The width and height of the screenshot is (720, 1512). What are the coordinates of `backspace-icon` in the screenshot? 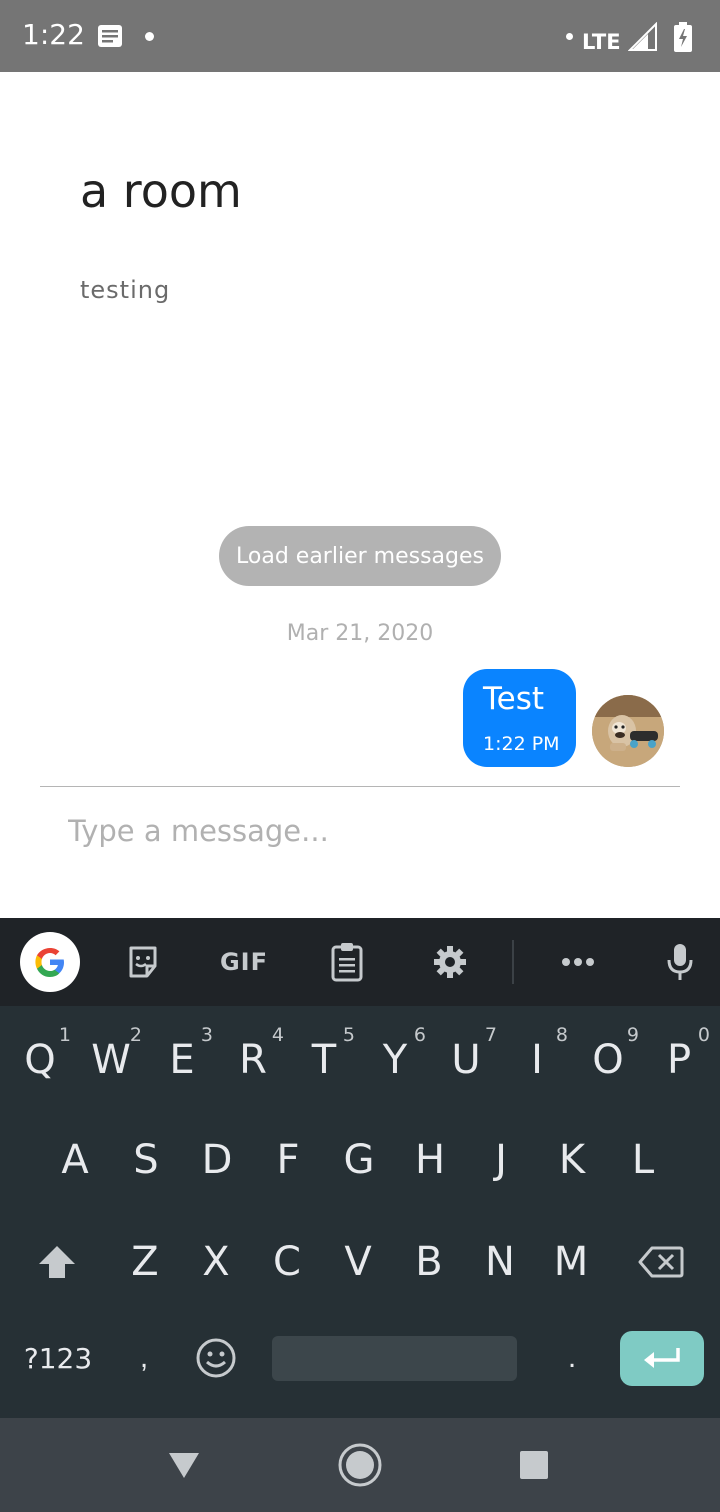 It's located at (661, 1262).